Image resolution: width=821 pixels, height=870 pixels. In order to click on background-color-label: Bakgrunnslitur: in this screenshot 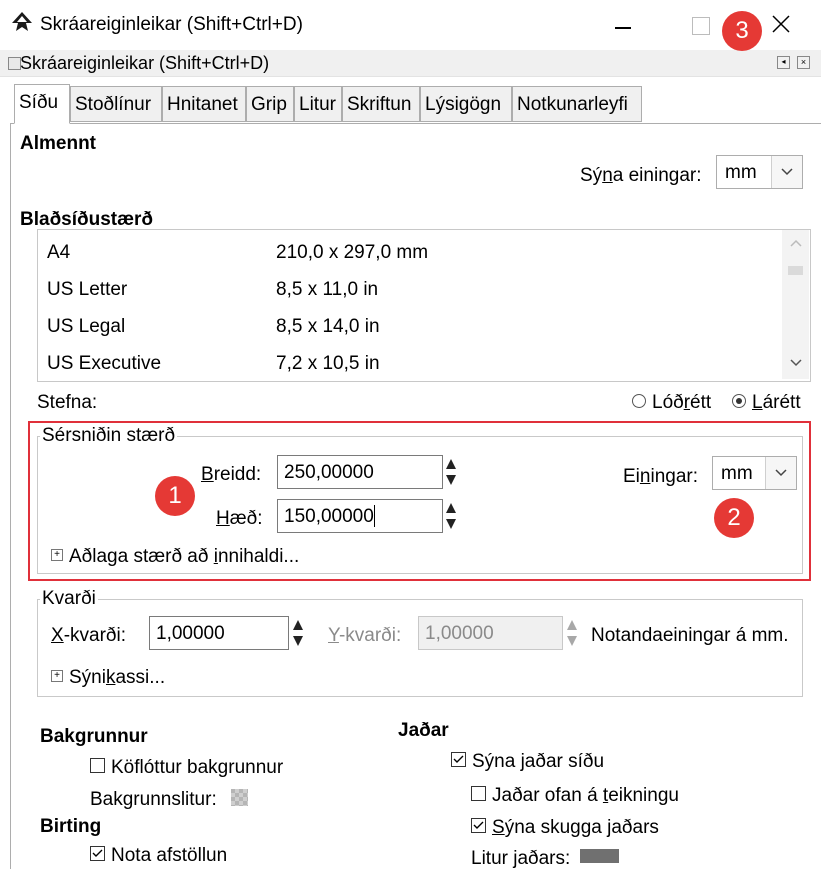, I will do `click(153, 799)`.